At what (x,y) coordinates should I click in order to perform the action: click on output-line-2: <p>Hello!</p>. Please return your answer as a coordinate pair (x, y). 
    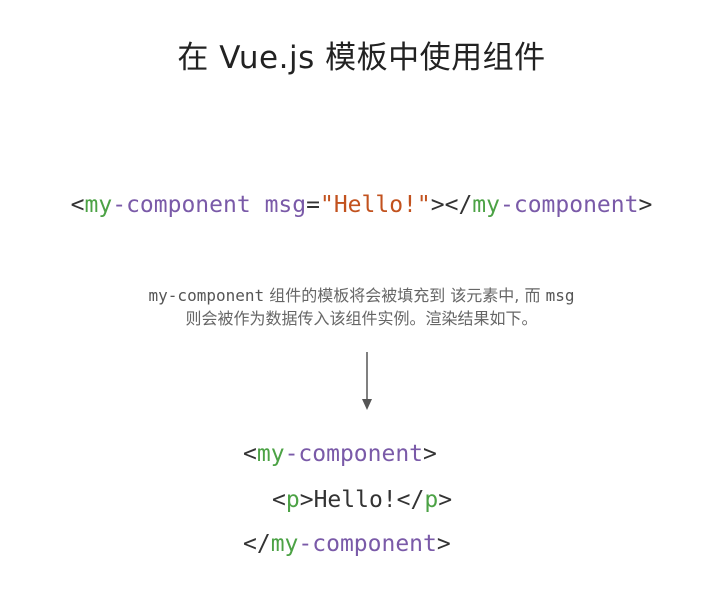
    Looking at the image, I should click on (362, 500).